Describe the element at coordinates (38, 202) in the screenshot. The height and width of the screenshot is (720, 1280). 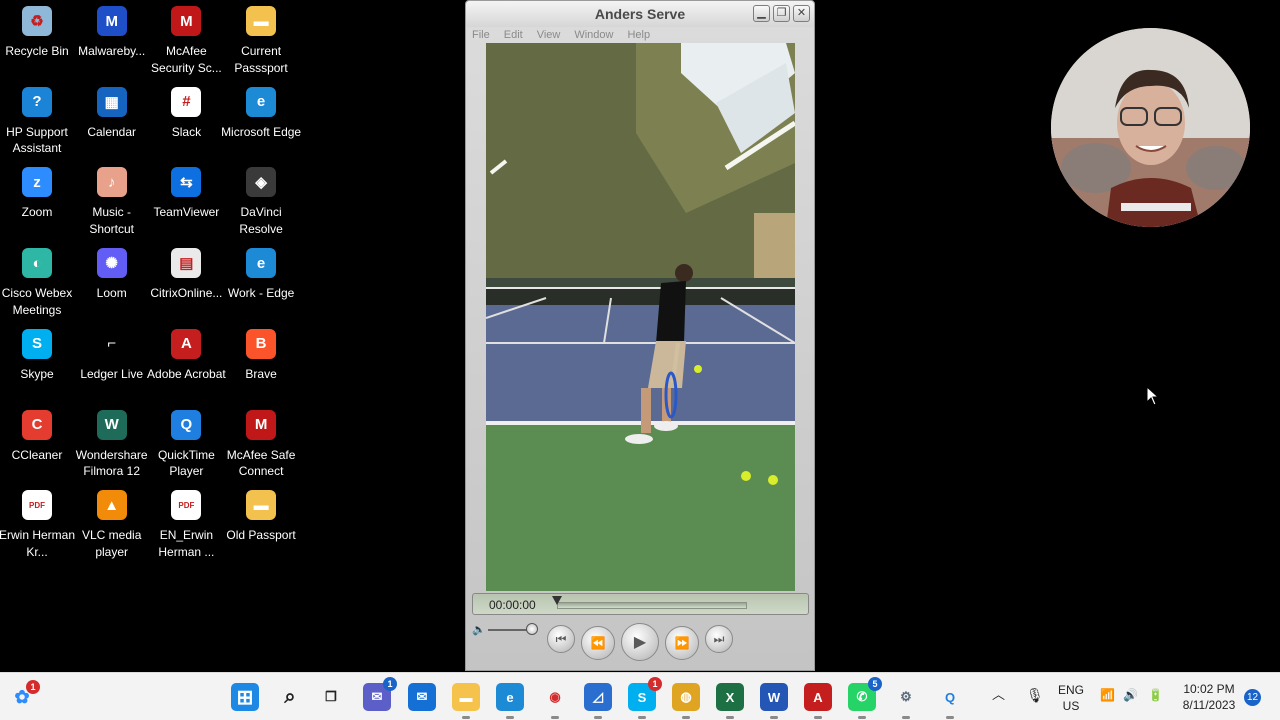
I see `desktop-icon-zoom: z Zoom` at that location.